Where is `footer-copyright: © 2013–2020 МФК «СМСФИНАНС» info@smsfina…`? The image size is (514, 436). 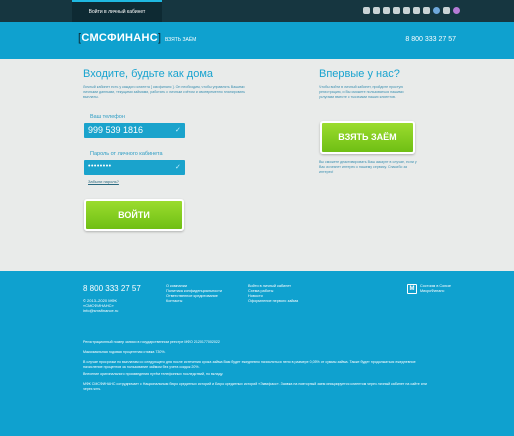 footer-copyright: © 2013–2020 МФК «СМСФИНАНС» info@smsfina… is located at coordinates (100, 305).